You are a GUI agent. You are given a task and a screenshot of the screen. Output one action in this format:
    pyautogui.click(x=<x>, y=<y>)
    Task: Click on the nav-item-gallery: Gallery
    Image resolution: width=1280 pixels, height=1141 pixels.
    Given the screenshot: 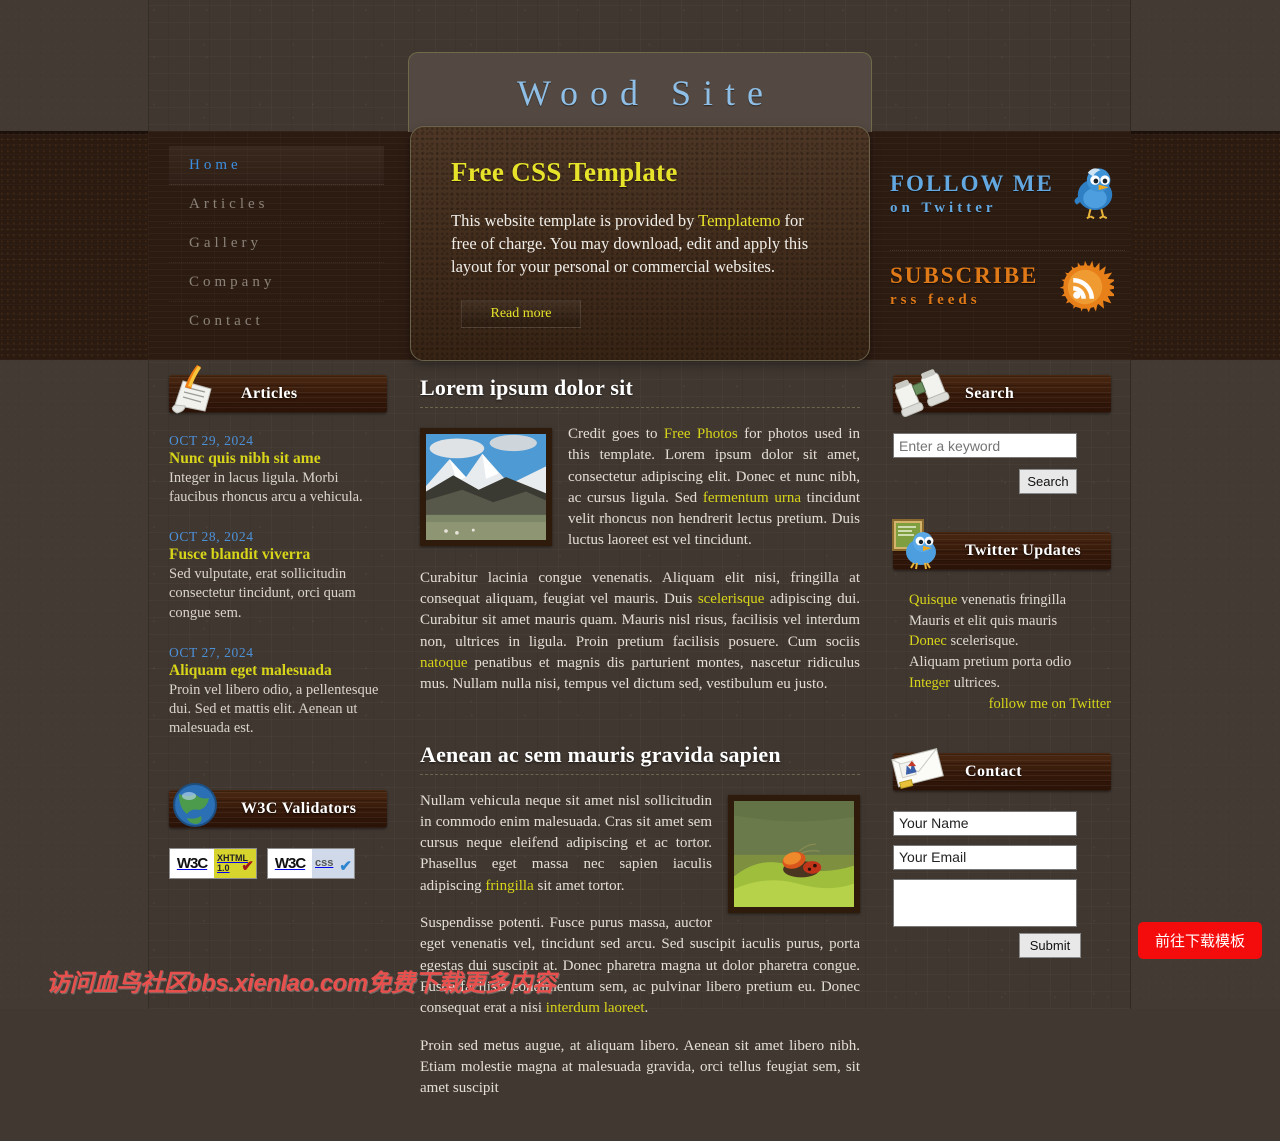 What is the action you would take?
    pyautogui.click(x=276, y=243)
    